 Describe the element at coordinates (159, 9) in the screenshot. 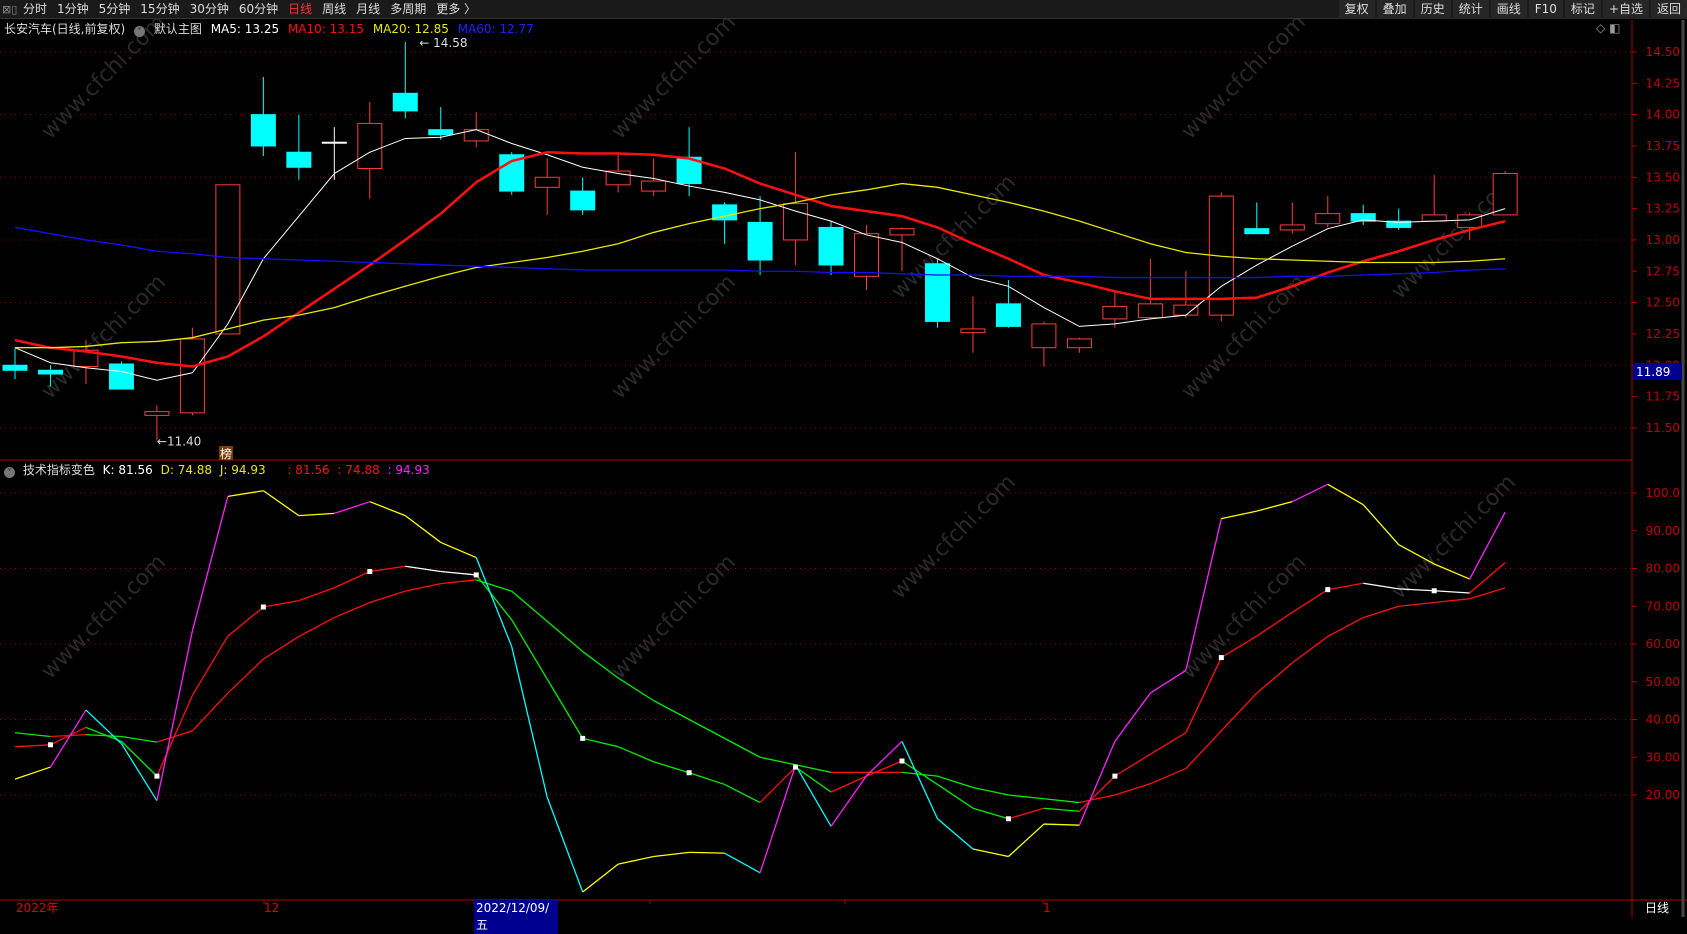

I see `tab-period: 15分钟` at that location.